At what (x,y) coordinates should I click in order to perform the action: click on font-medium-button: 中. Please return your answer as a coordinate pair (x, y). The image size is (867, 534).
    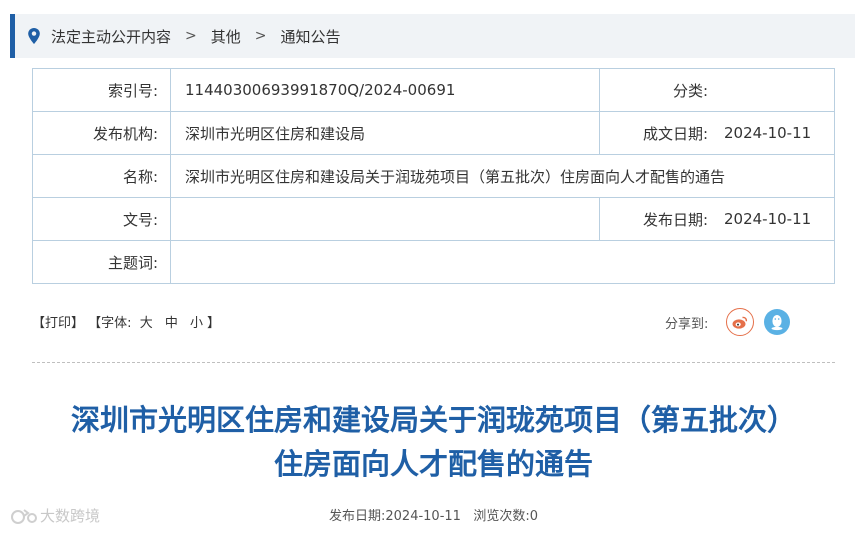
    Looking at the image, I should click on (171, 323).